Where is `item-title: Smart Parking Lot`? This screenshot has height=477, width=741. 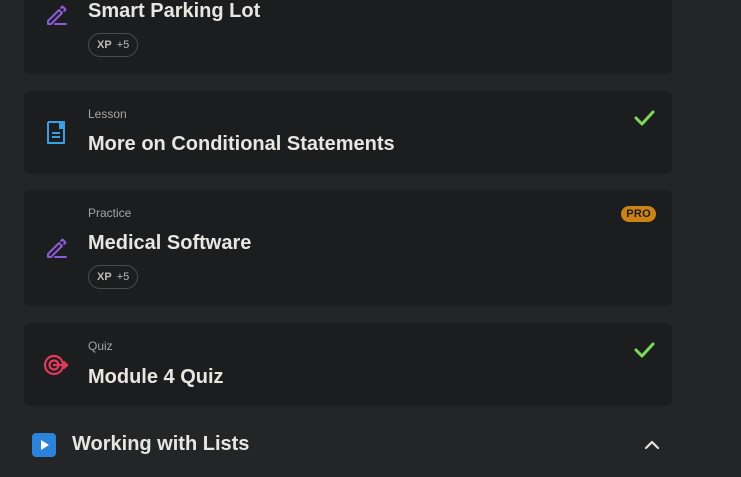 item-title: Smart Parking Lot is located at coordinates (174, 11).